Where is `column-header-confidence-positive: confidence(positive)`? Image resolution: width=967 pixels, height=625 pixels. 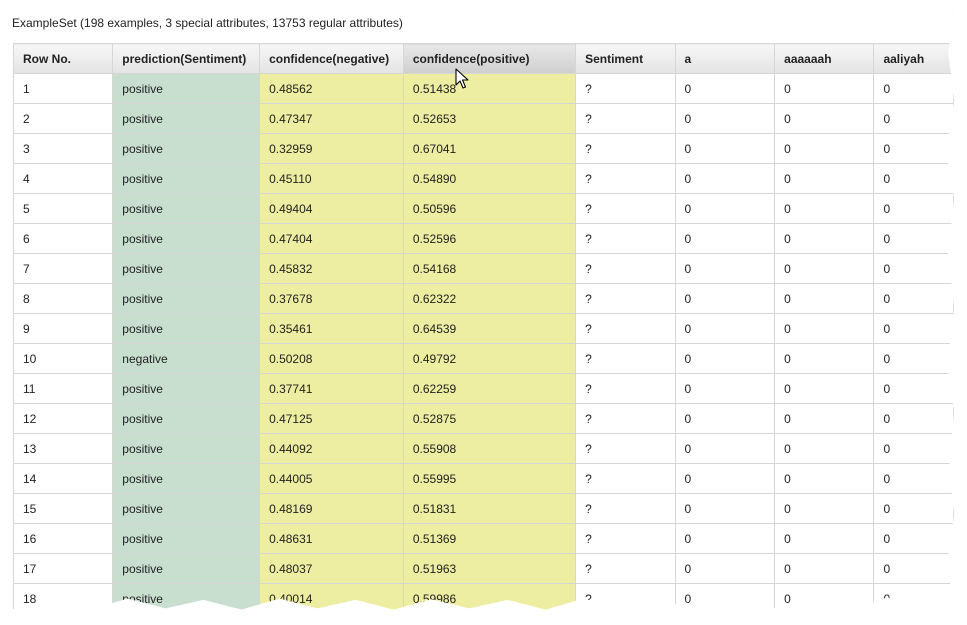
column-header-confidence-positive: confidence(positive) is located at coordinates (489, 58).